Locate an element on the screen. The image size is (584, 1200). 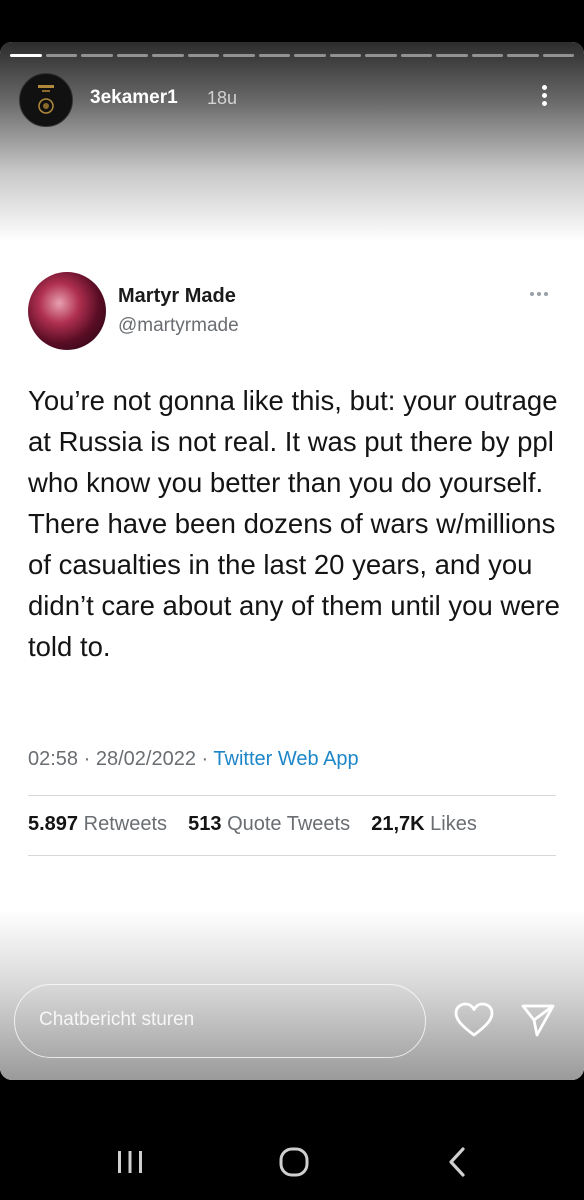
tweet-time: 02:58 is located at coordinates (53, 759).